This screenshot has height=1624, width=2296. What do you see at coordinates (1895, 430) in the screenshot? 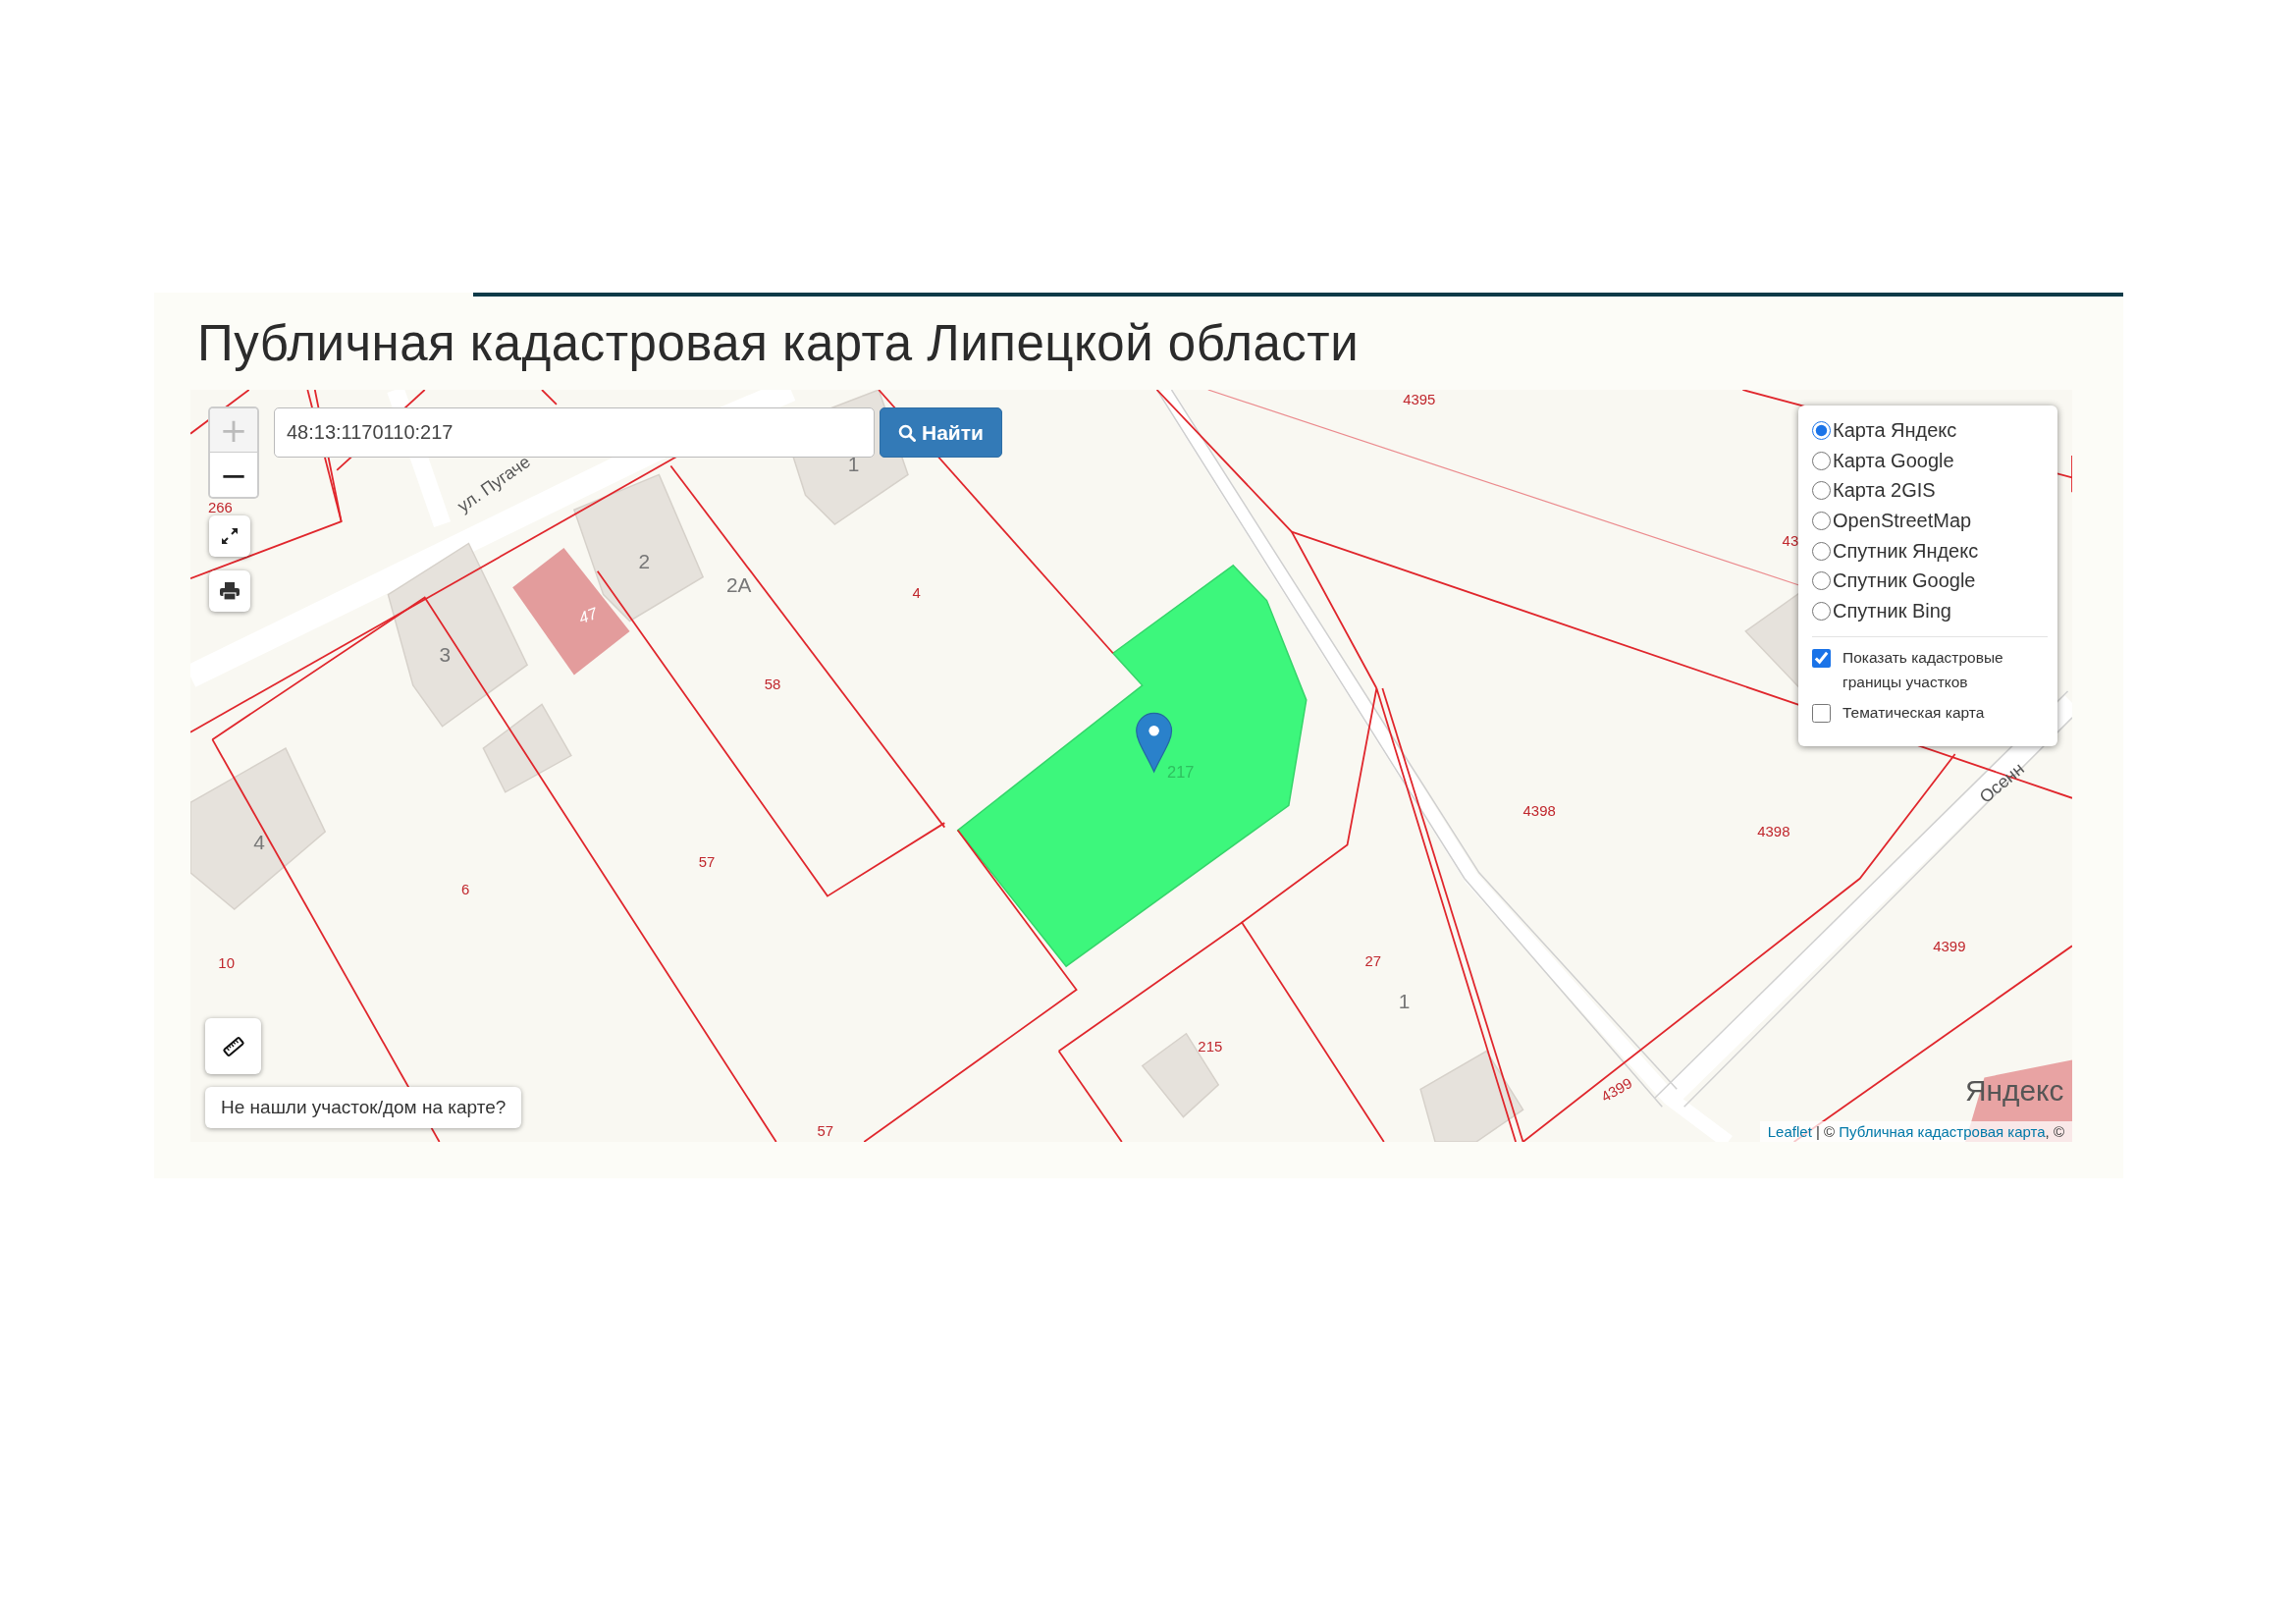
I see `layer-label: Карта Яндекс` at bounding box center [1895, 430].